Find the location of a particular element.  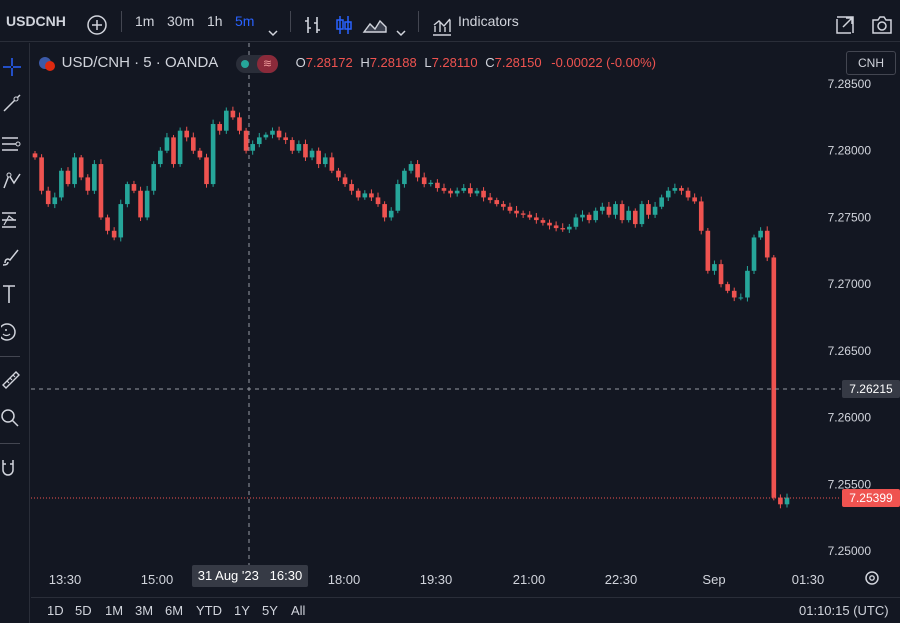

interval-1h: 1h is located at coordinates (215, 21).